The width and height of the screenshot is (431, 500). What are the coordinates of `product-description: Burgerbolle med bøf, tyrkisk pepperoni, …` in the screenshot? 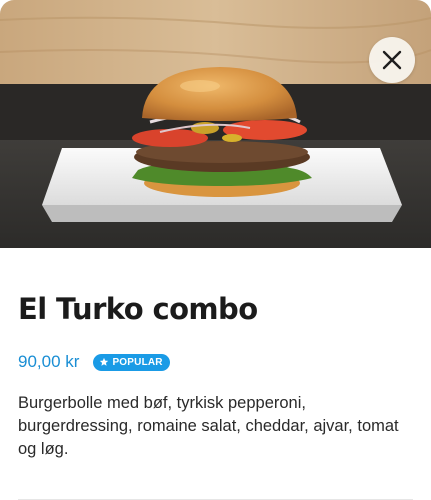 It's located at (208, 426).